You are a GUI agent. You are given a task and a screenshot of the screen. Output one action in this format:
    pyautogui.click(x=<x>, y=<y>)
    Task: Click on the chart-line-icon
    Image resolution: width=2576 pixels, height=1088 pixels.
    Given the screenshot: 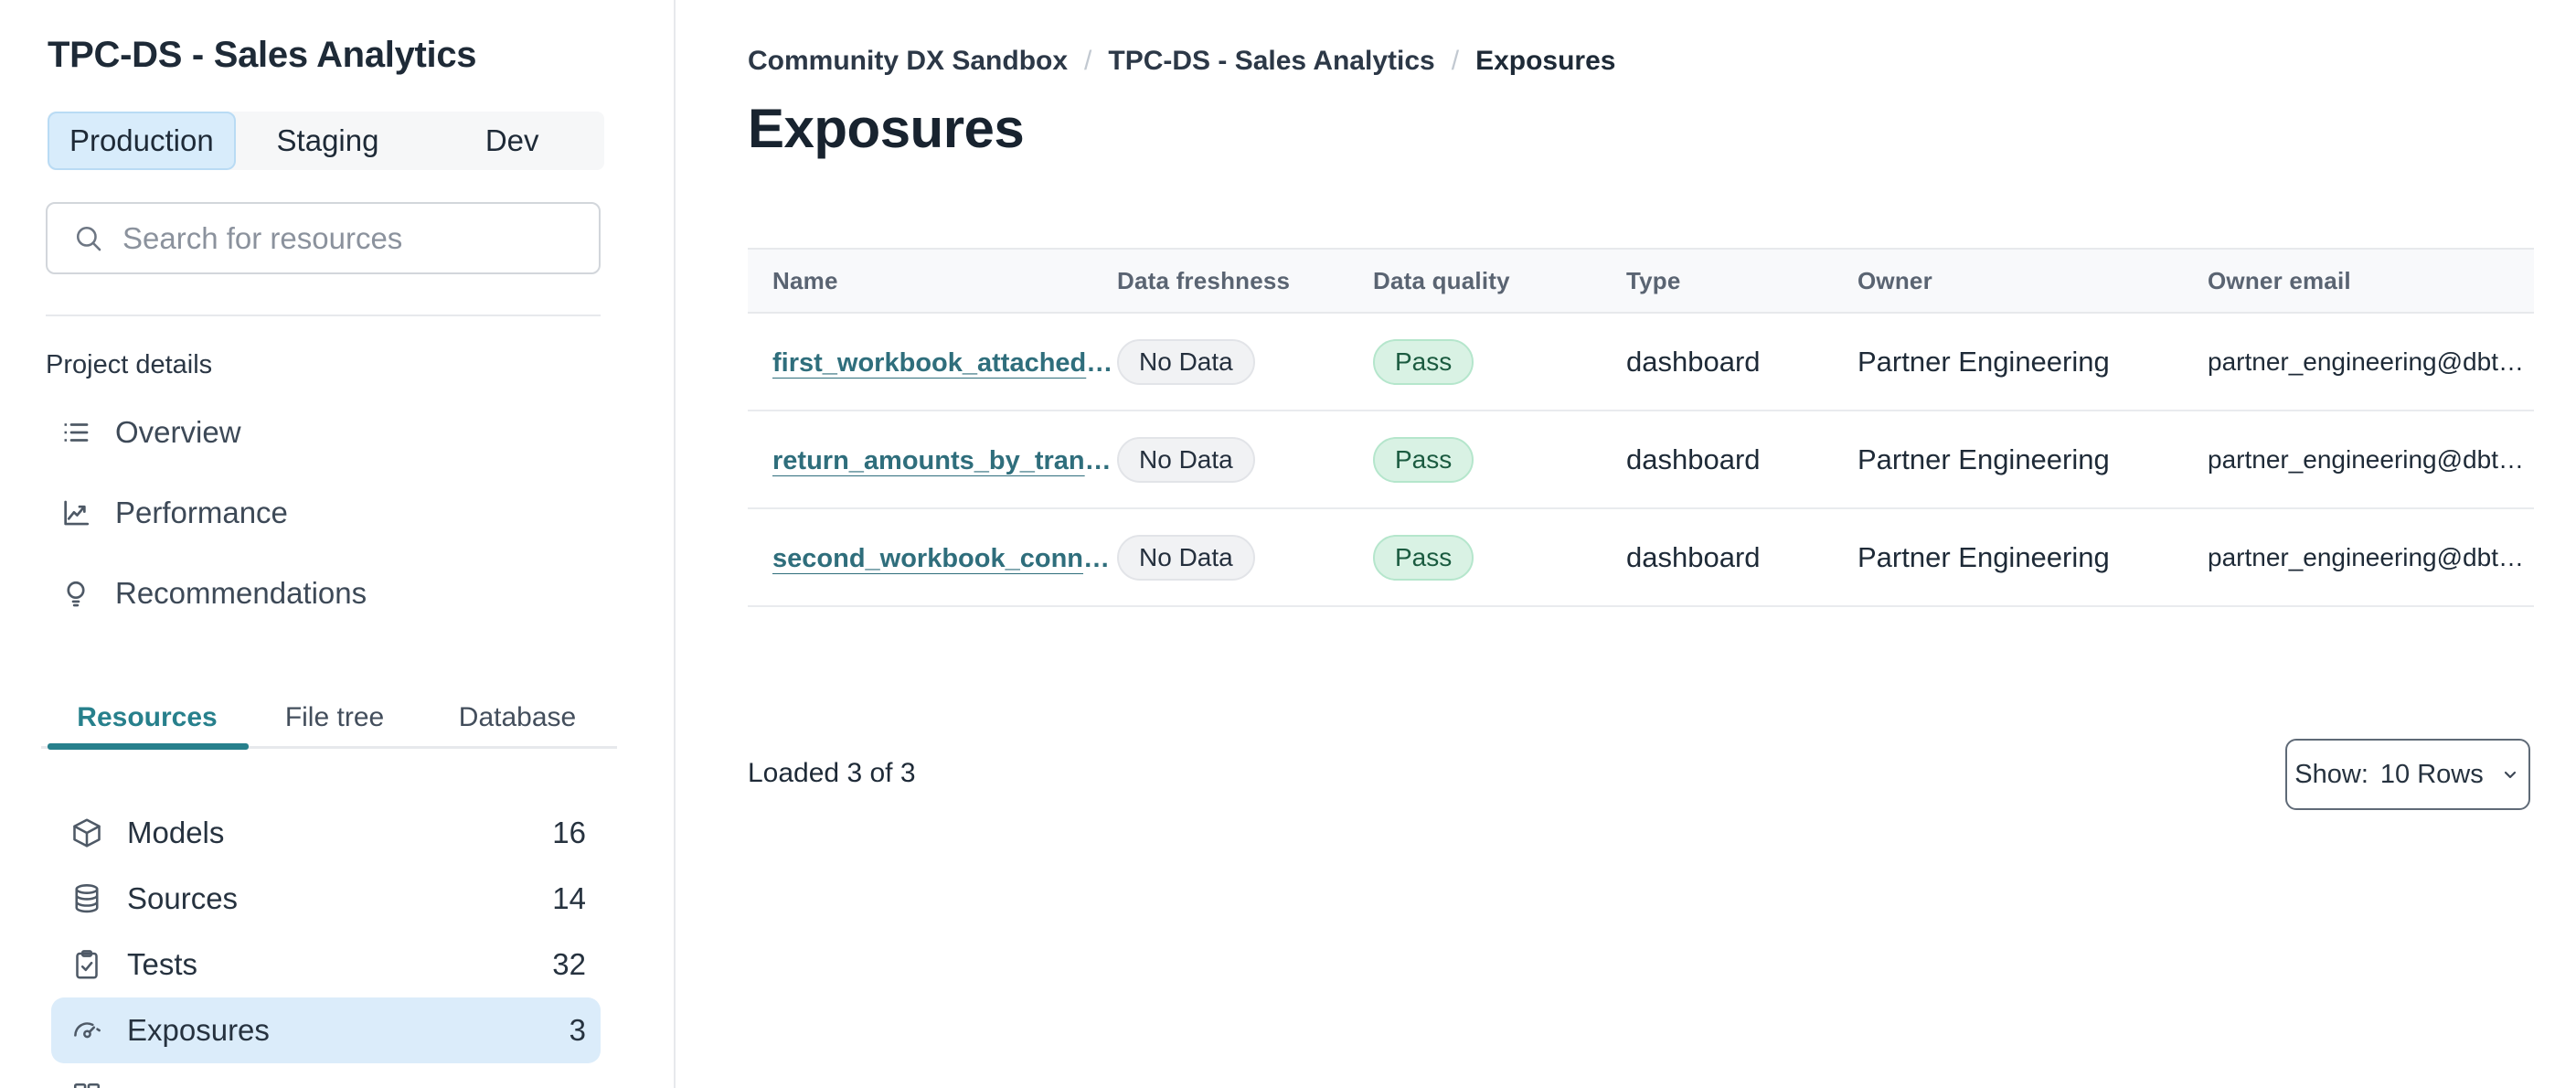 What is the action you would take?
    pyautogui.click(x=75, y=512)
    